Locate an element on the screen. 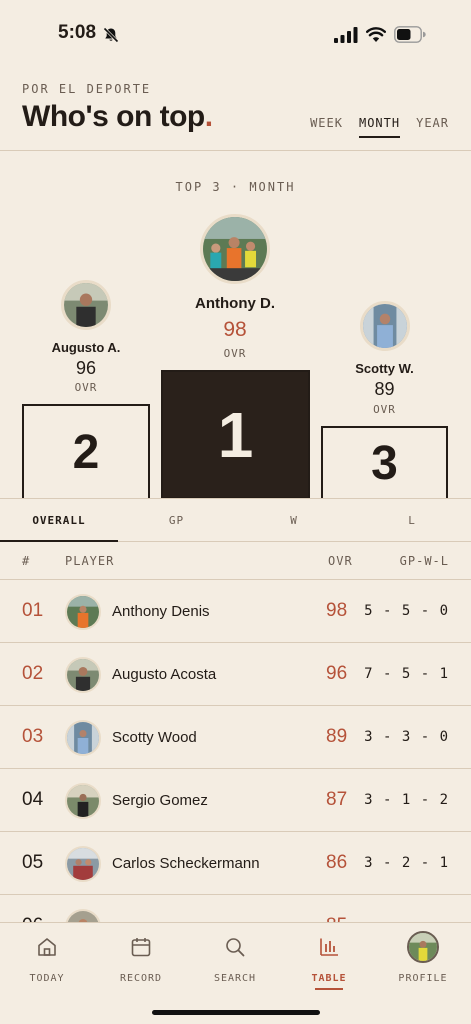 The height and width of the screenshot is (1024, 471). table-row: 05 Carlos Scheckermann 86 3 - 2 - 1 is located at coordinates (235, 863).